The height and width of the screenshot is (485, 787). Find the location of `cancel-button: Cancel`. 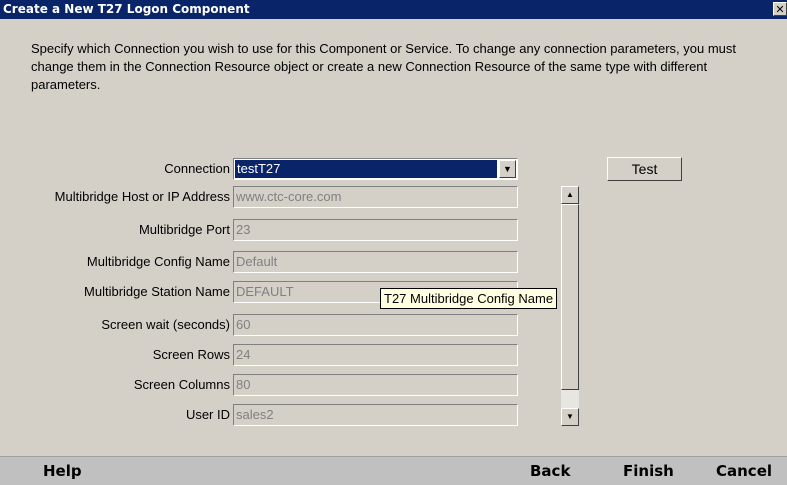

cancel-button: Cancel is located at coordinates (744, 471).